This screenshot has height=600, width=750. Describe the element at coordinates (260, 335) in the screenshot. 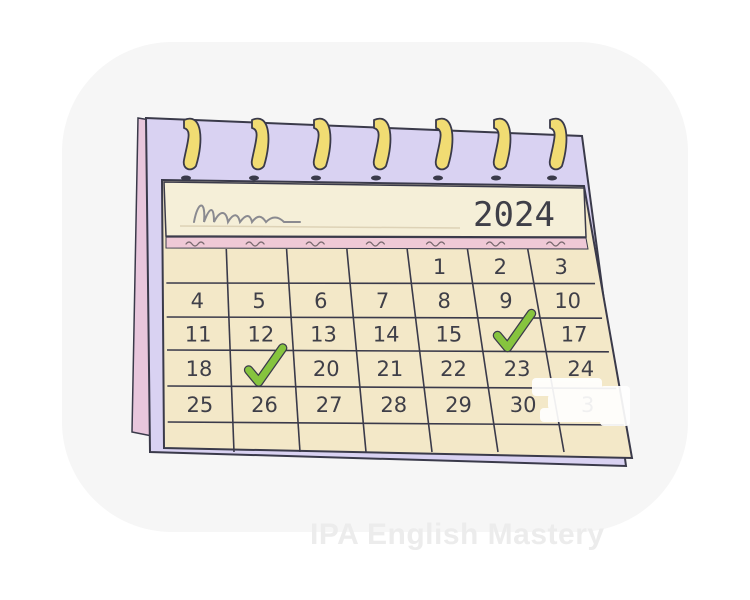

I see `day-number-12: 12` at that location.